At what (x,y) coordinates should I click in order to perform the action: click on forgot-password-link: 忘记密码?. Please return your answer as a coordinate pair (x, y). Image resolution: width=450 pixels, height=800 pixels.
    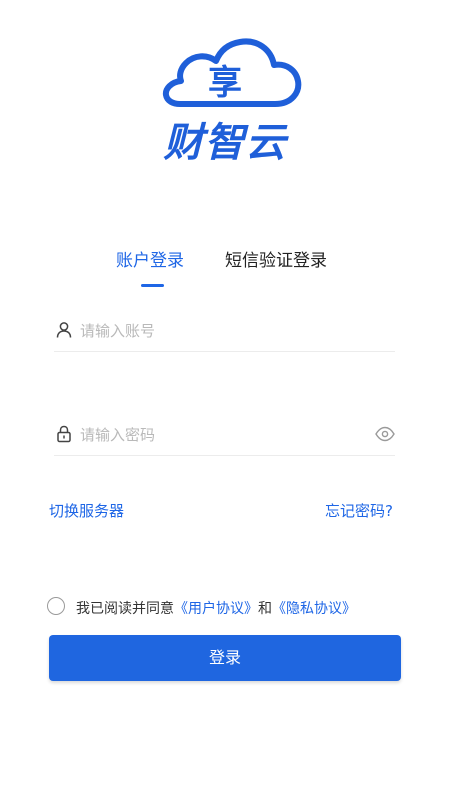
    Looking at the image, I should click on (359, 510).